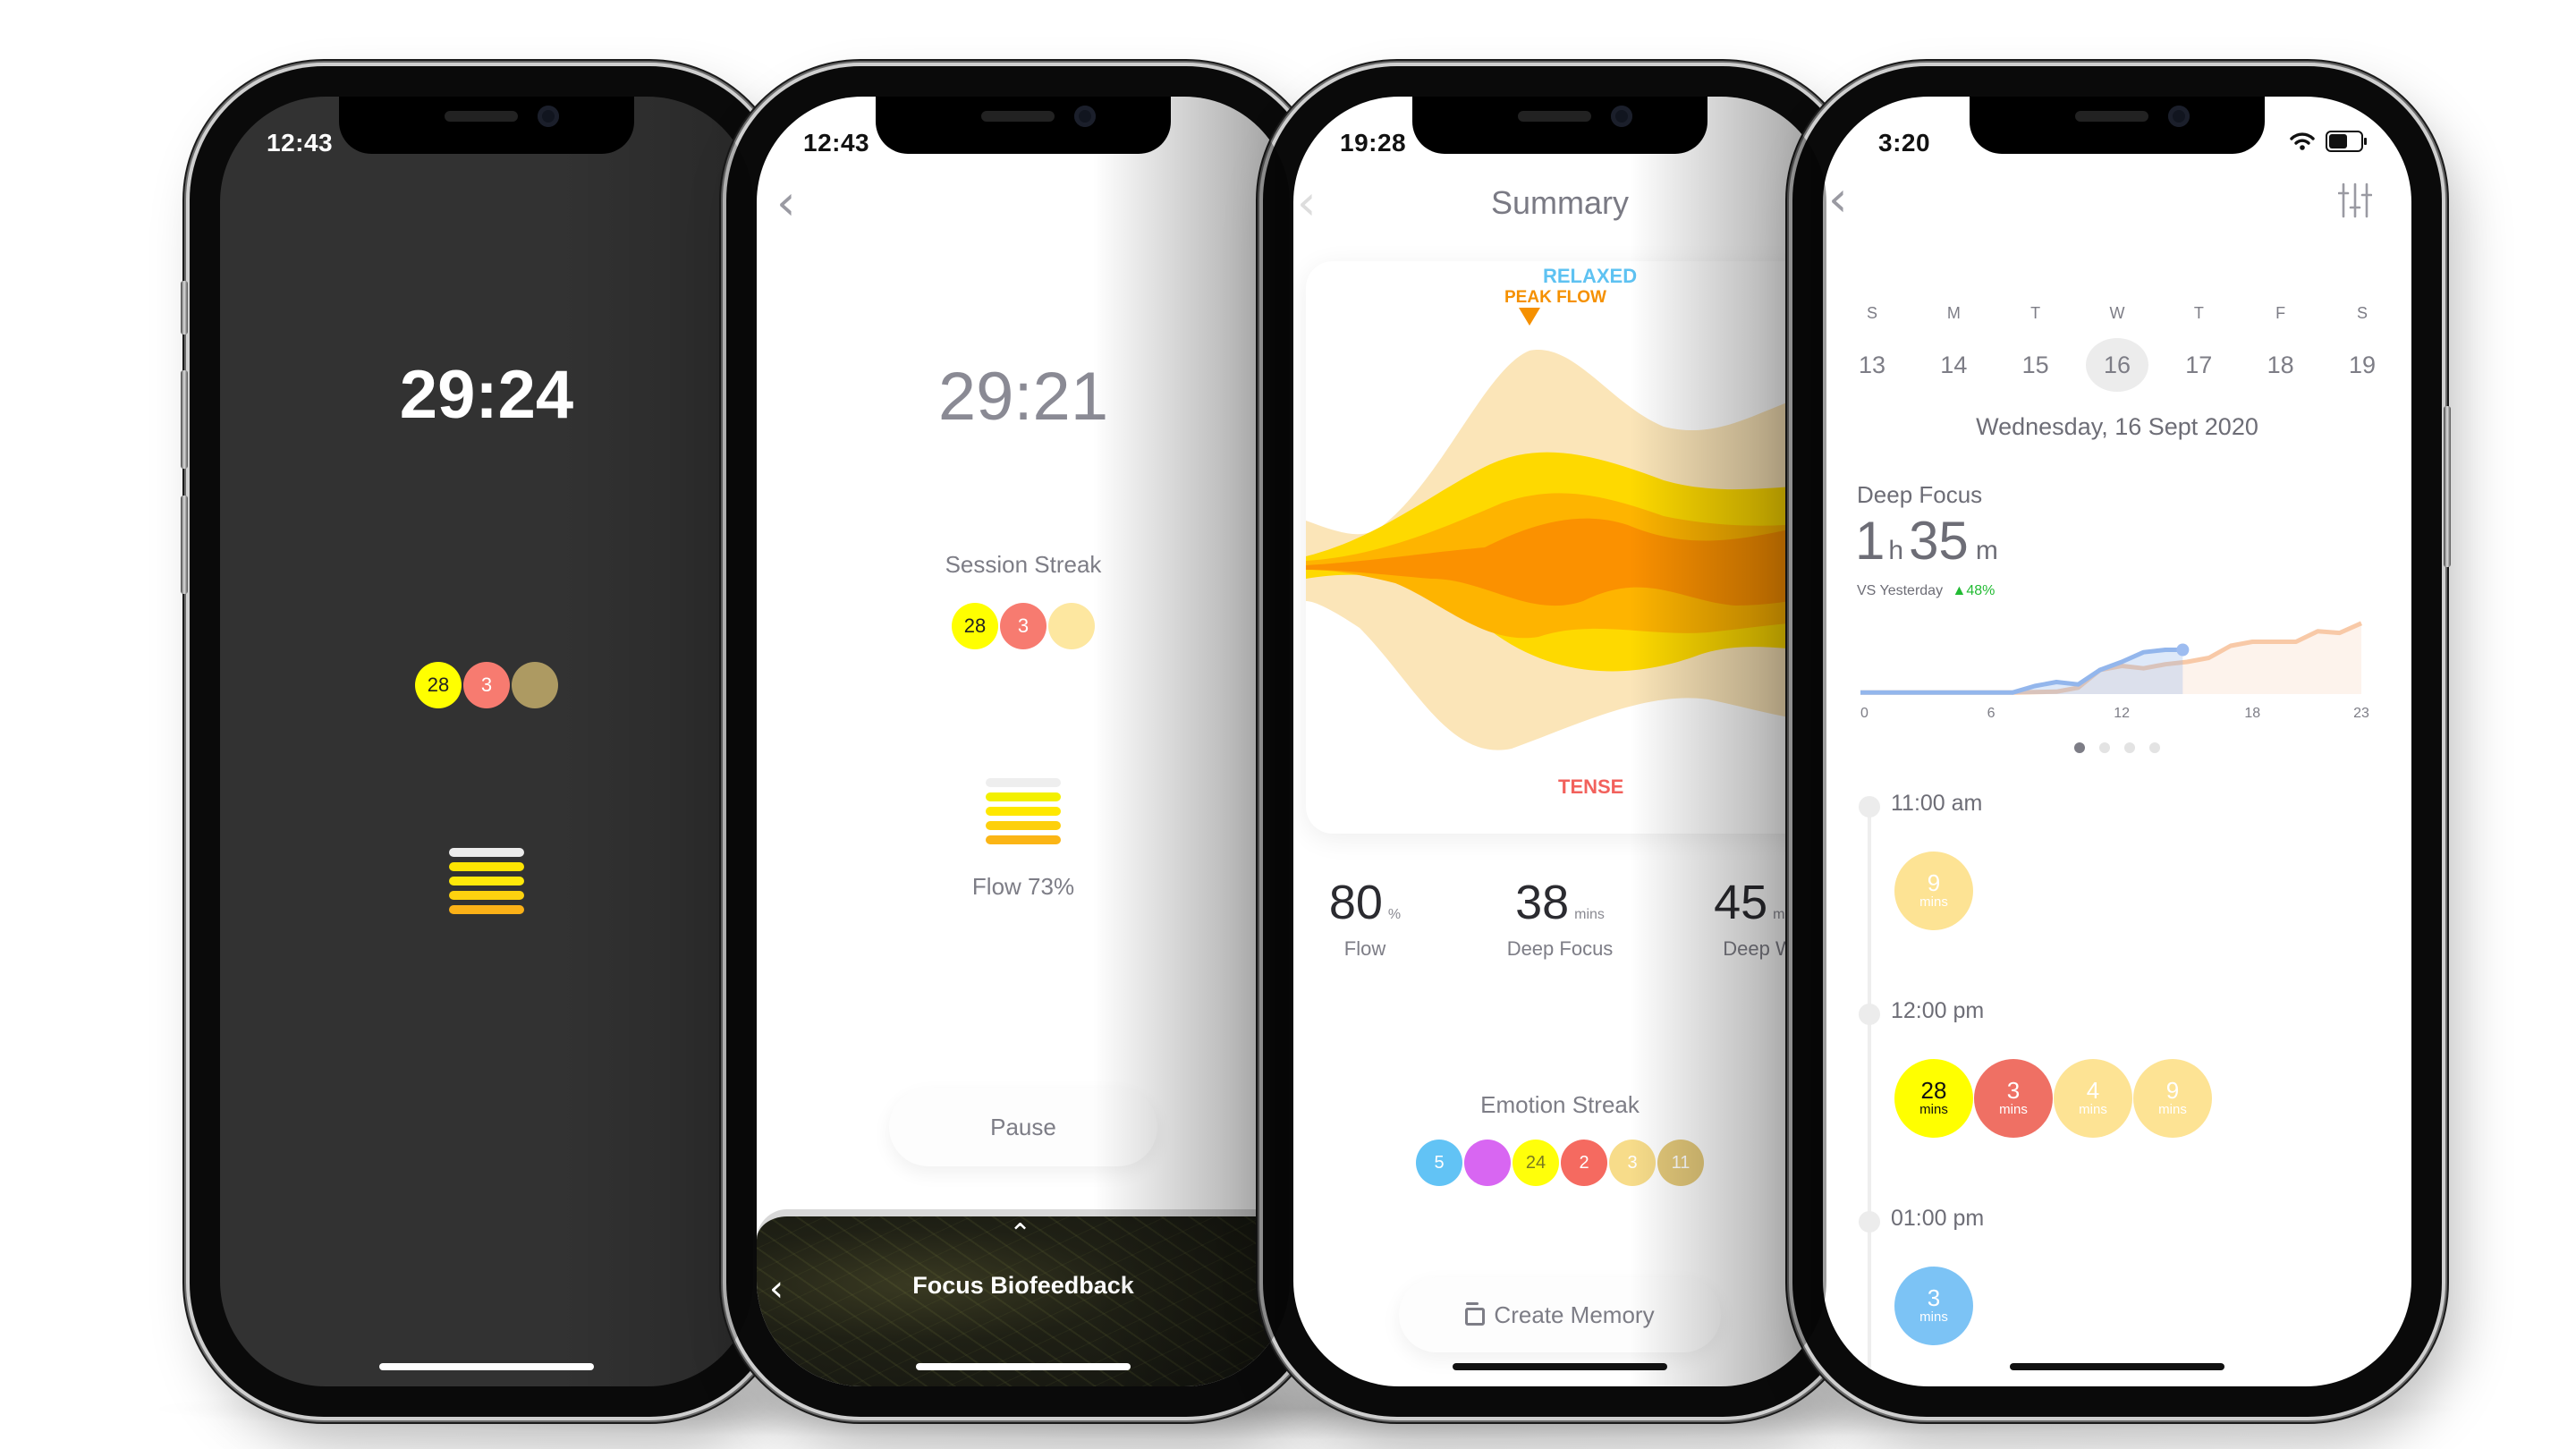 This screenshot has height=1449, width=2576. I want to click on session-bubble: 28 mins, so click(1933, 1098).